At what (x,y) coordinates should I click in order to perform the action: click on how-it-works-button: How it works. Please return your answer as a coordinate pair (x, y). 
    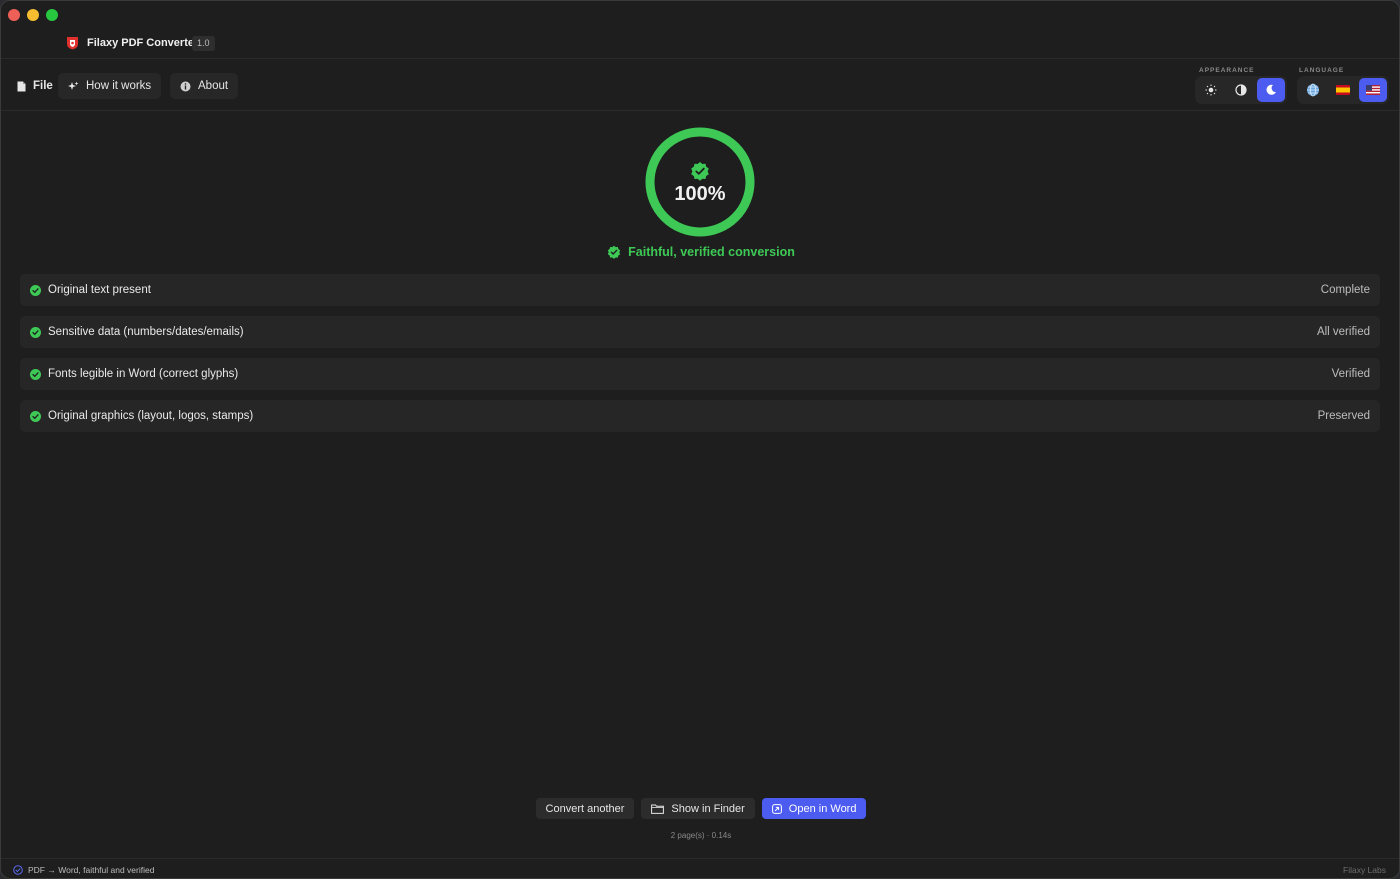
    Looking at the image, I should click on (110, 86).